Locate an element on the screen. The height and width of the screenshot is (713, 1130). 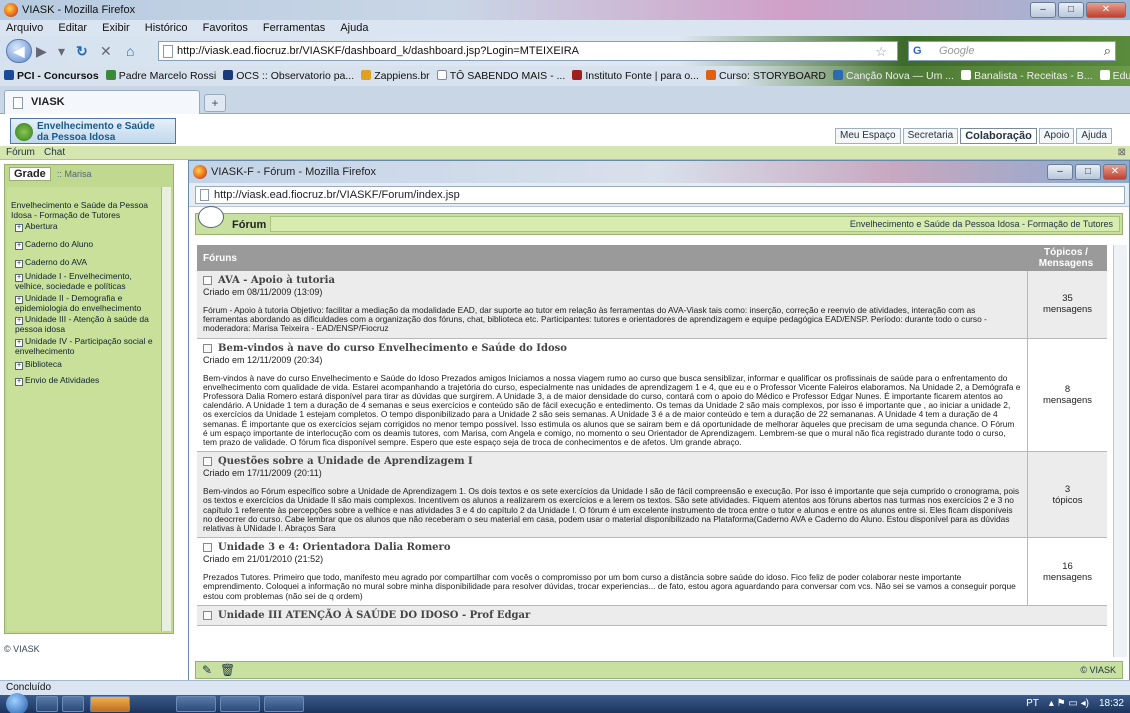
tab-viask: VIASK is located at coordinates (102, 102).